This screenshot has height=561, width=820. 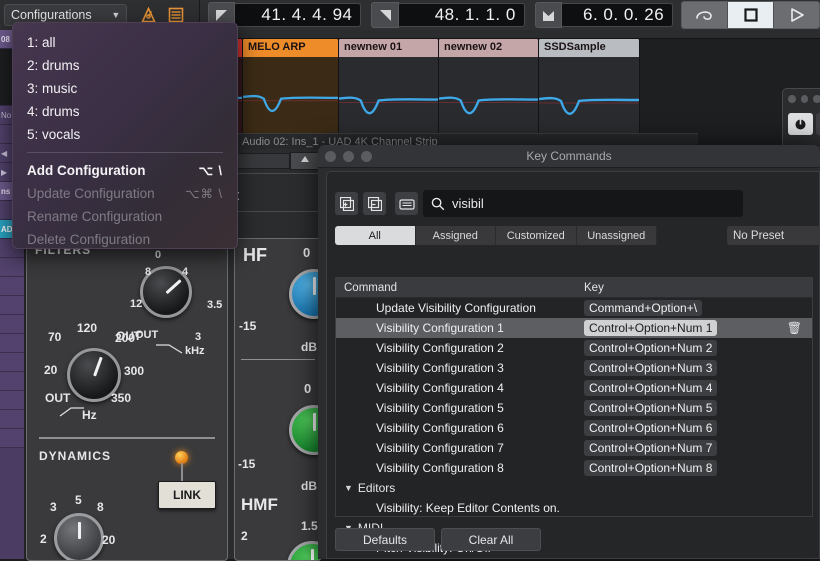 What do you see at coordinates (440, 388) in the screenshot?
I see `command-name: Visibility Configuration 4` at bounding box center [440, 388].